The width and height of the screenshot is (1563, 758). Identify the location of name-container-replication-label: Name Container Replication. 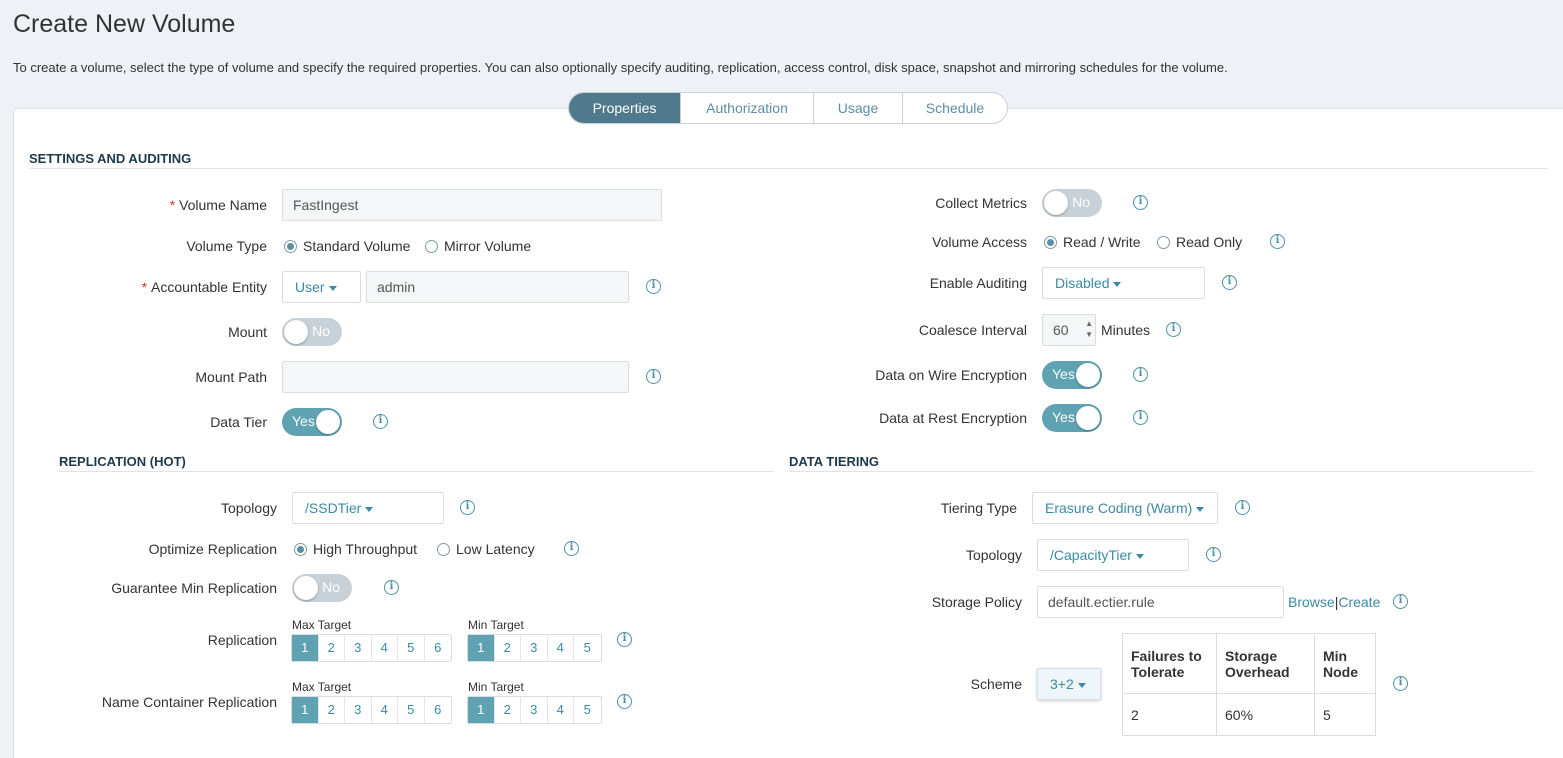
(189, 702).